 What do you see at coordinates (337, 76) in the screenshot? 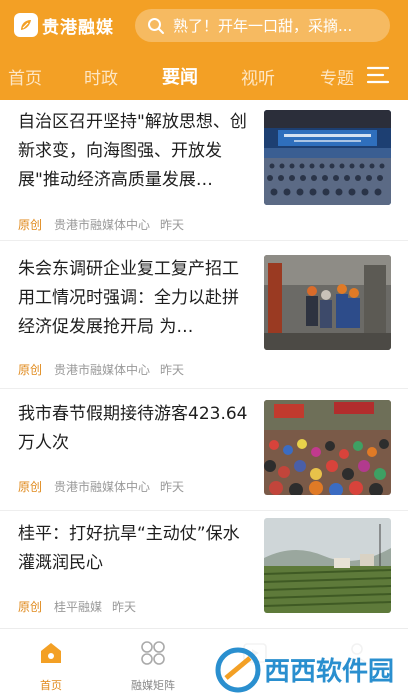
I see `tab-special: 专题` at bounding box center [337, 76].